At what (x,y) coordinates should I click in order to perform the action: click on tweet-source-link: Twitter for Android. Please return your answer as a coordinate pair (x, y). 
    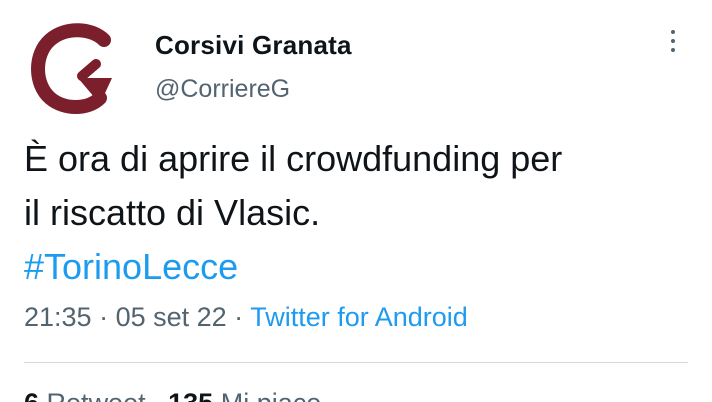
    Looking at the image, I should click on (359, 317).